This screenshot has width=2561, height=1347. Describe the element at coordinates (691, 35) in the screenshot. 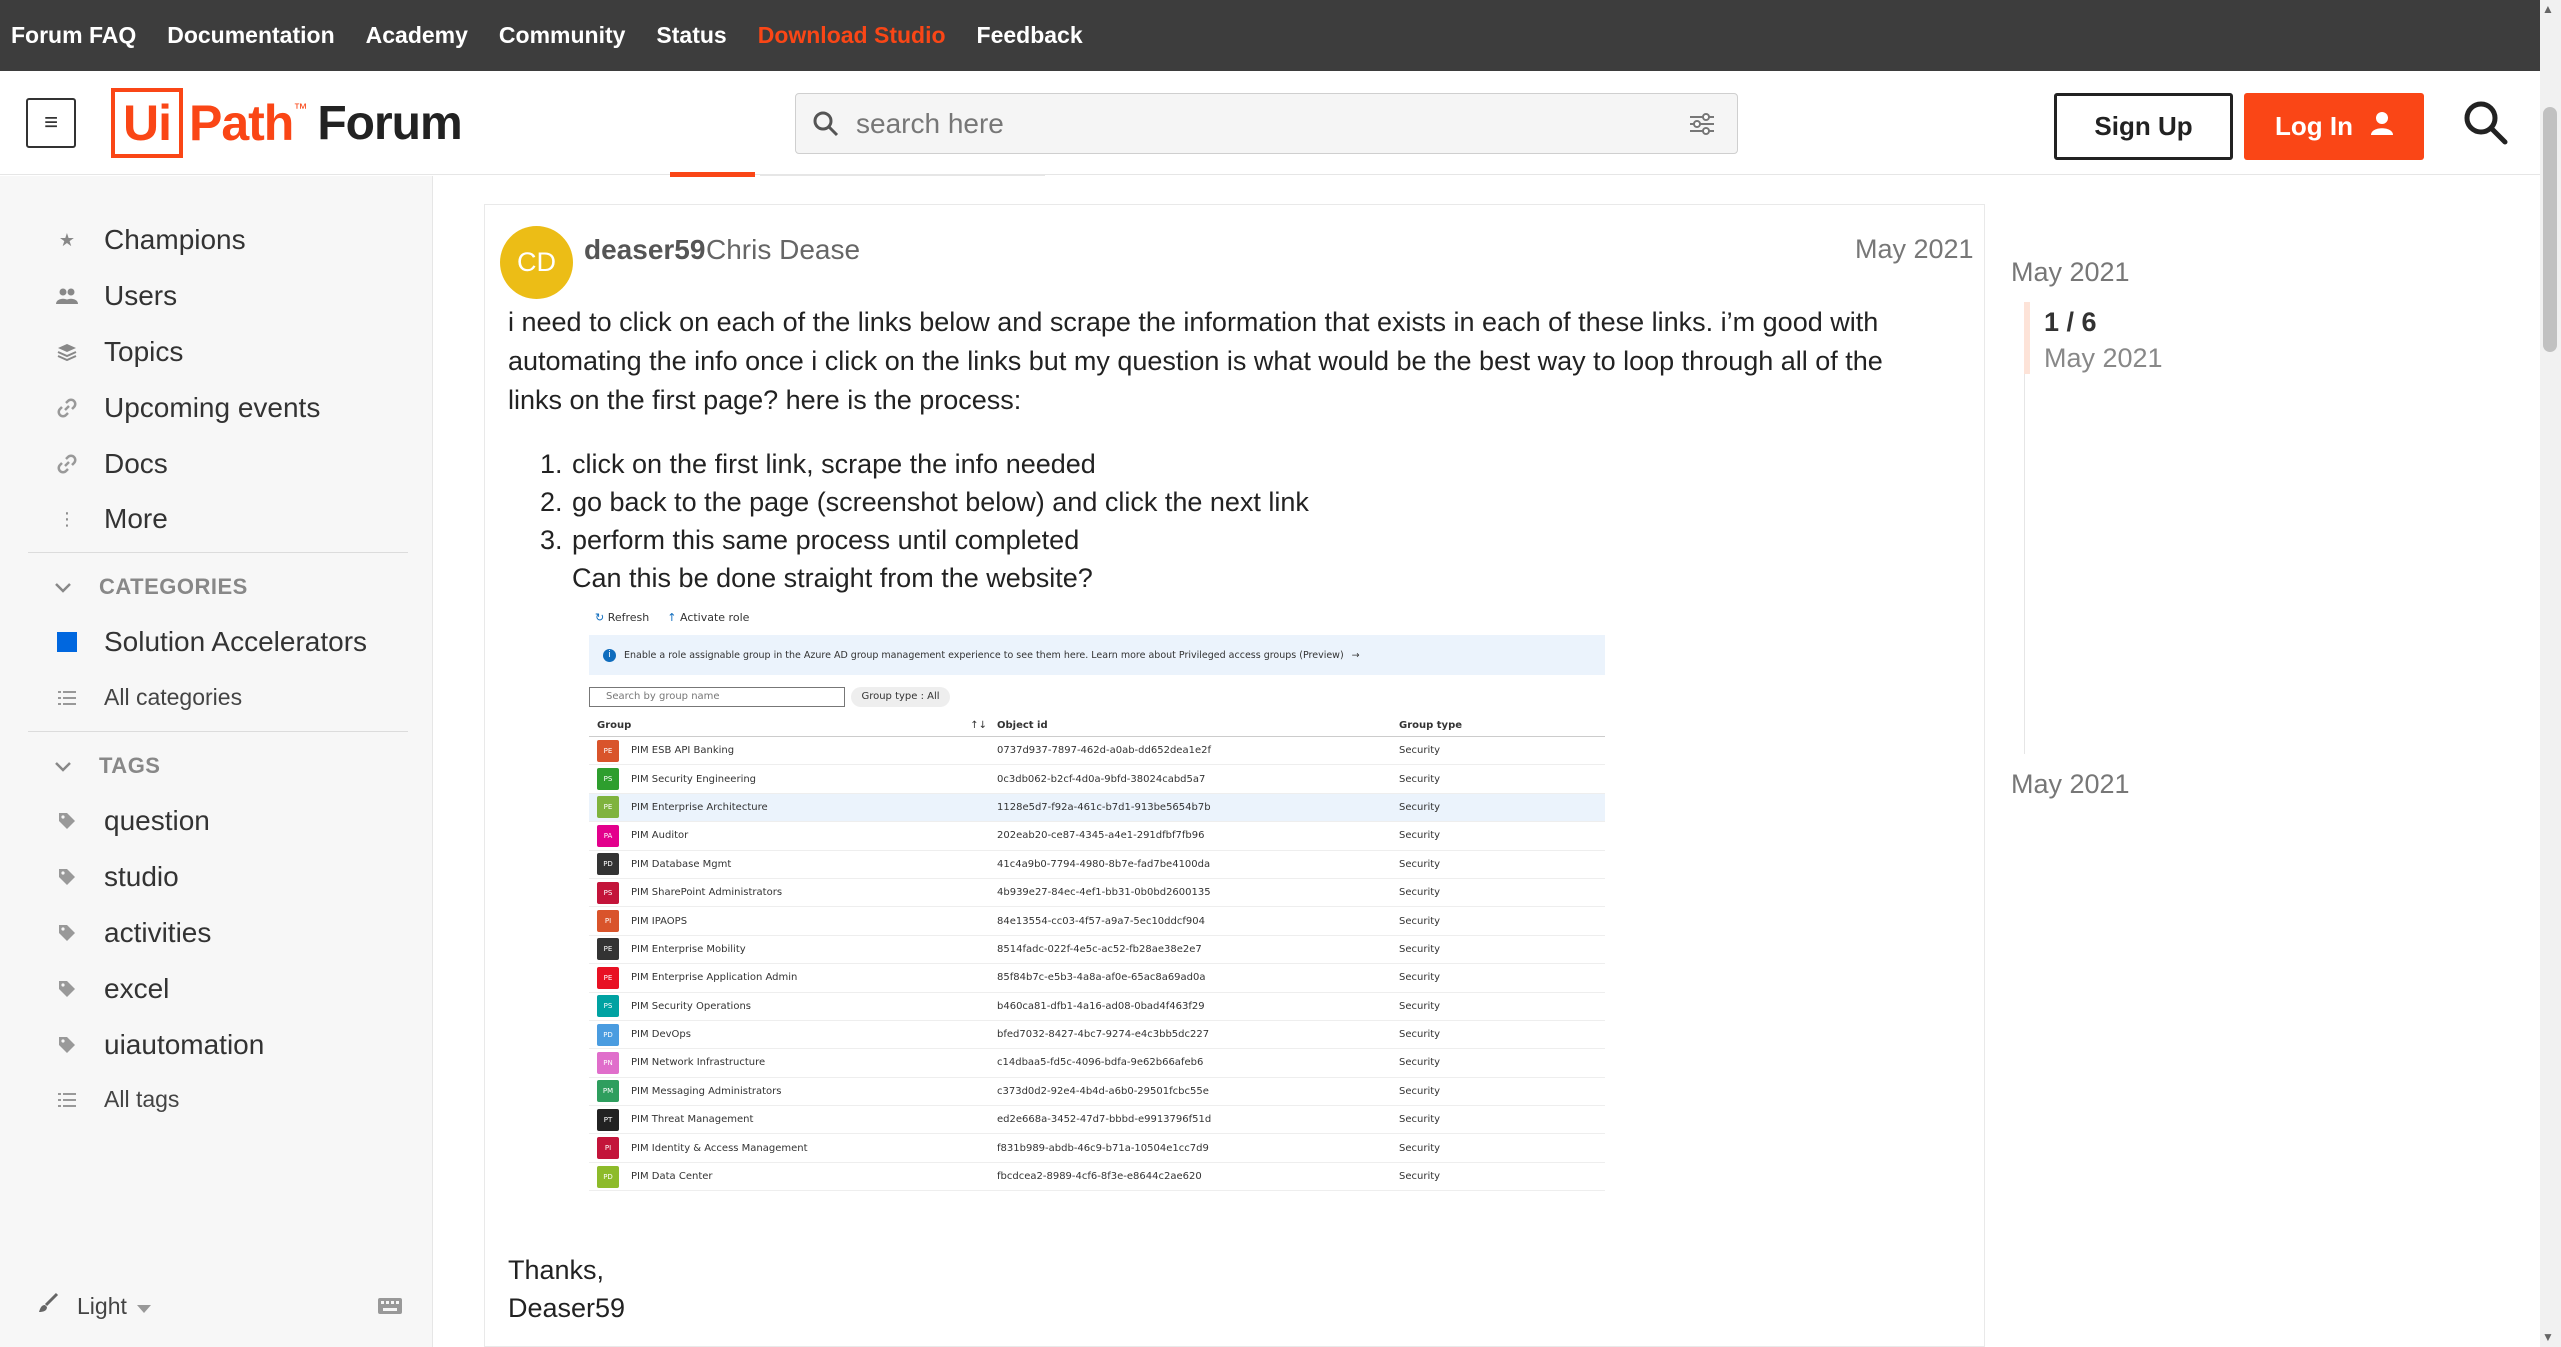

I see `nav-status: Status` at that location.